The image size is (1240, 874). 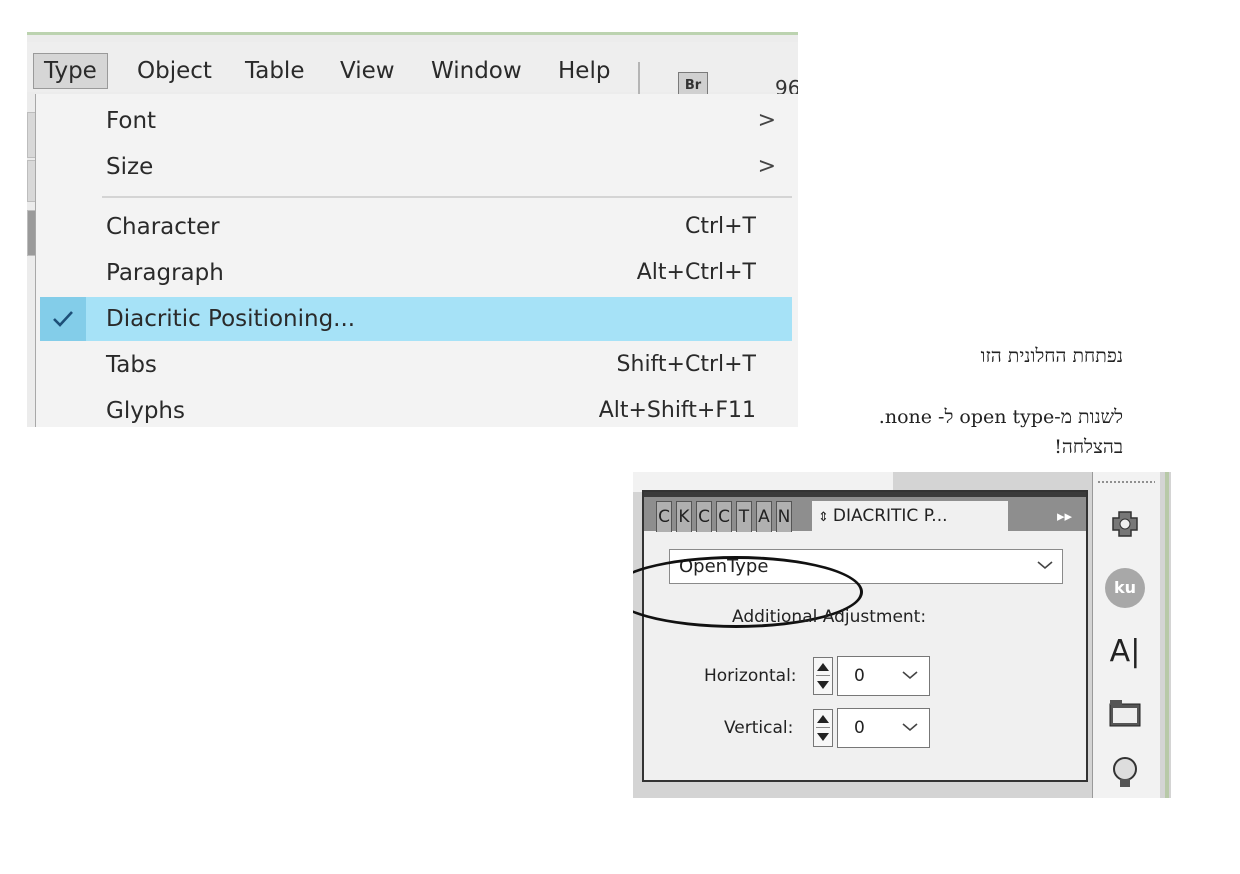 What do you see at coordinates (417, 167) in the screenshot?
I see `menu-item-size: Size >` at bounding box center [417, 167].